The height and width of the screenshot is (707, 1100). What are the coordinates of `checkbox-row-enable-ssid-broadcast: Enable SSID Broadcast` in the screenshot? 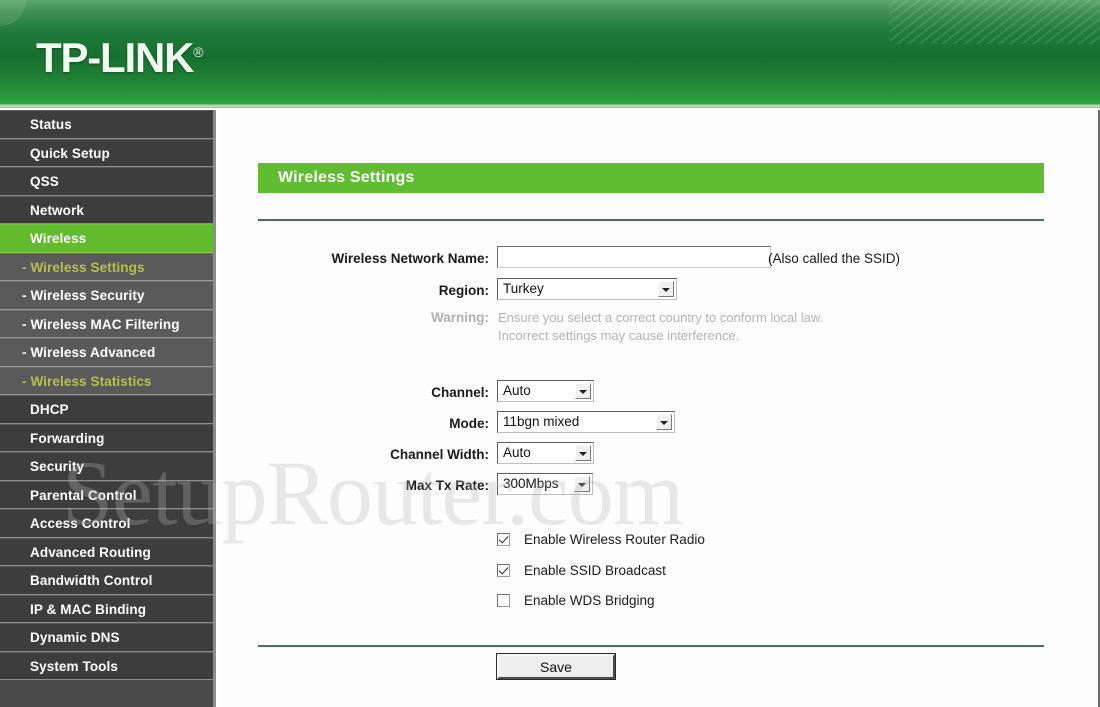 It's located at (581, 572).